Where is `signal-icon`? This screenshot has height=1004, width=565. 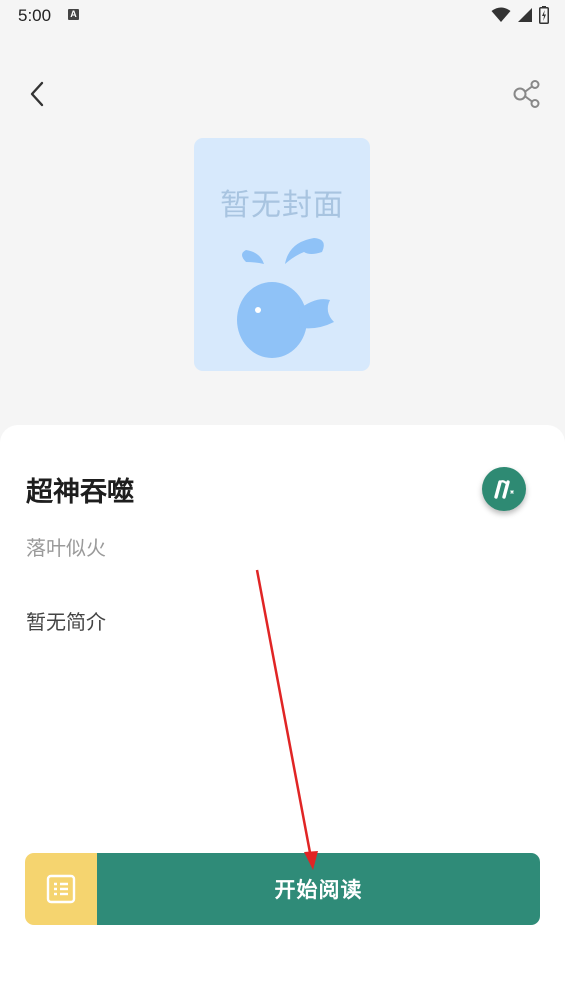 signal-icon is located at coordinates (525, 15).